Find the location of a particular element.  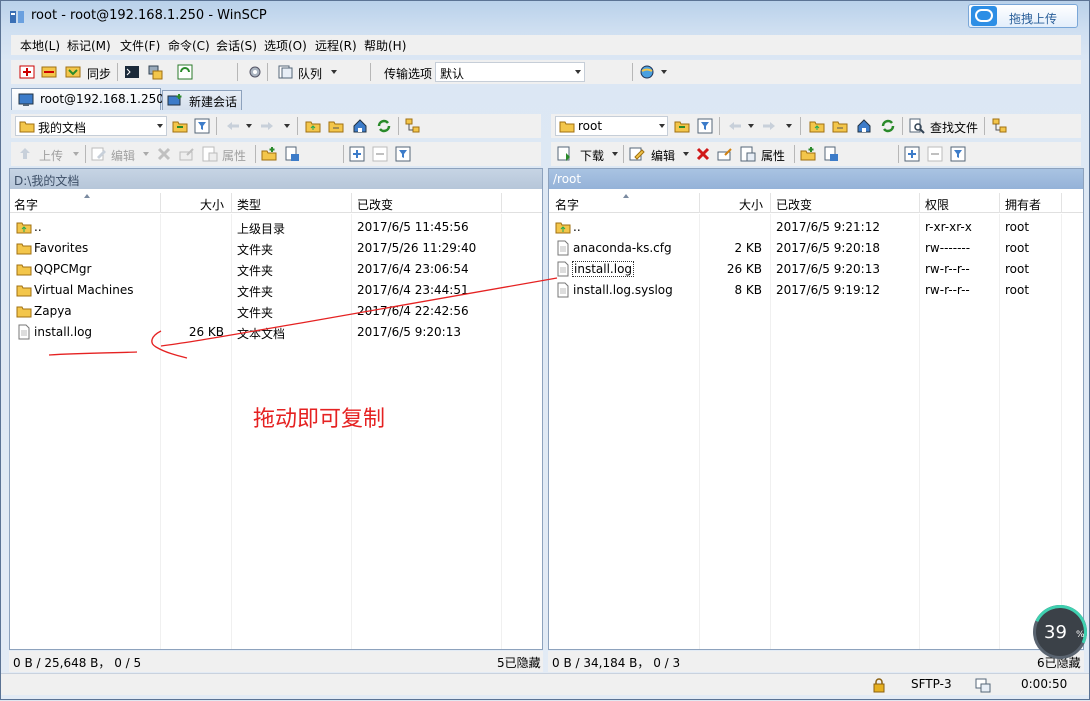

menu-local: 本地(L) is located at coordinates (40, 45).